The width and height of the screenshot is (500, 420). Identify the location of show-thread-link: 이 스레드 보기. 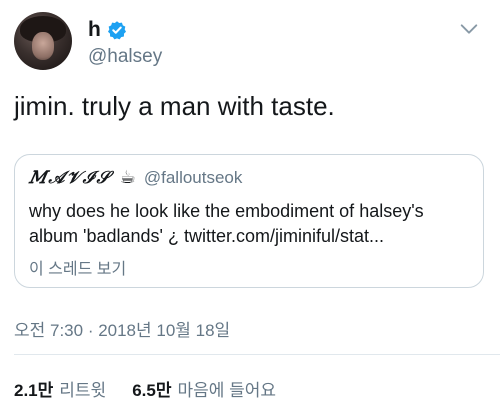
(77, 267).